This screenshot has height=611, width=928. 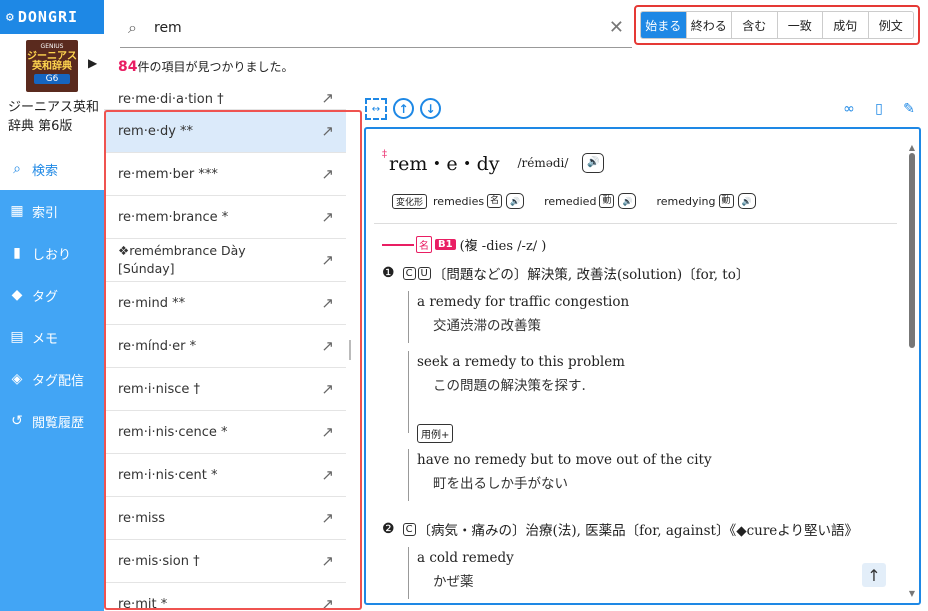 I want to click on pos-line: 名 B1 (複 -dies /-z/ ), so click(x=464, y=244).